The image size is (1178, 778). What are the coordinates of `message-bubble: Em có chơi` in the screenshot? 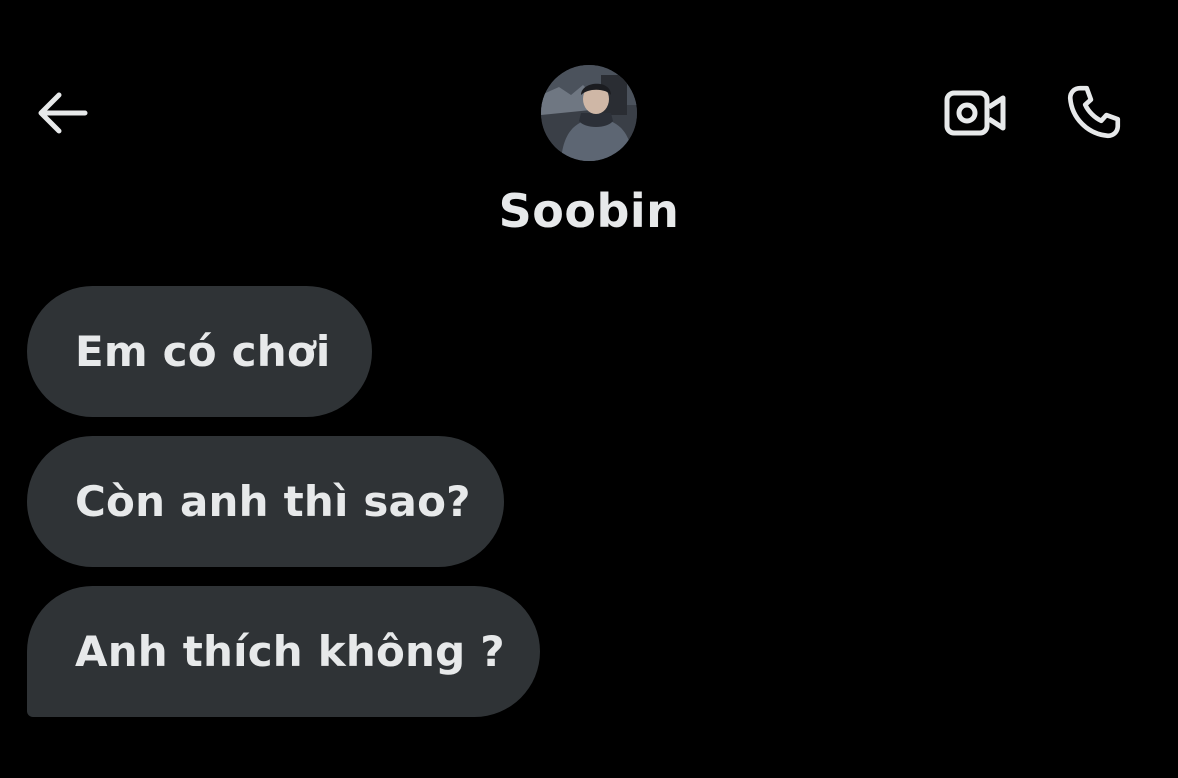 It's located at (199, 351).